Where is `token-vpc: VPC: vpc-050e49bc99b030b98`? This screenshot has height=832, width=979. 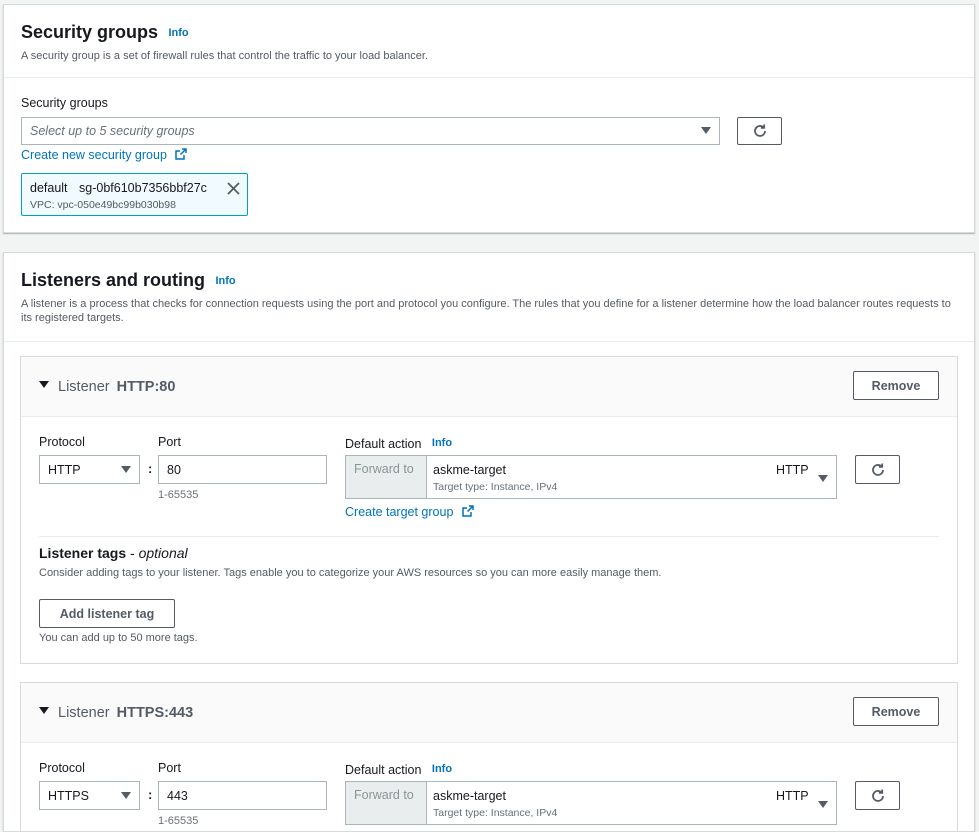 token-vpc: VPC: vpc-050e49bc99b030b98 is located at coordinates (103, 205).